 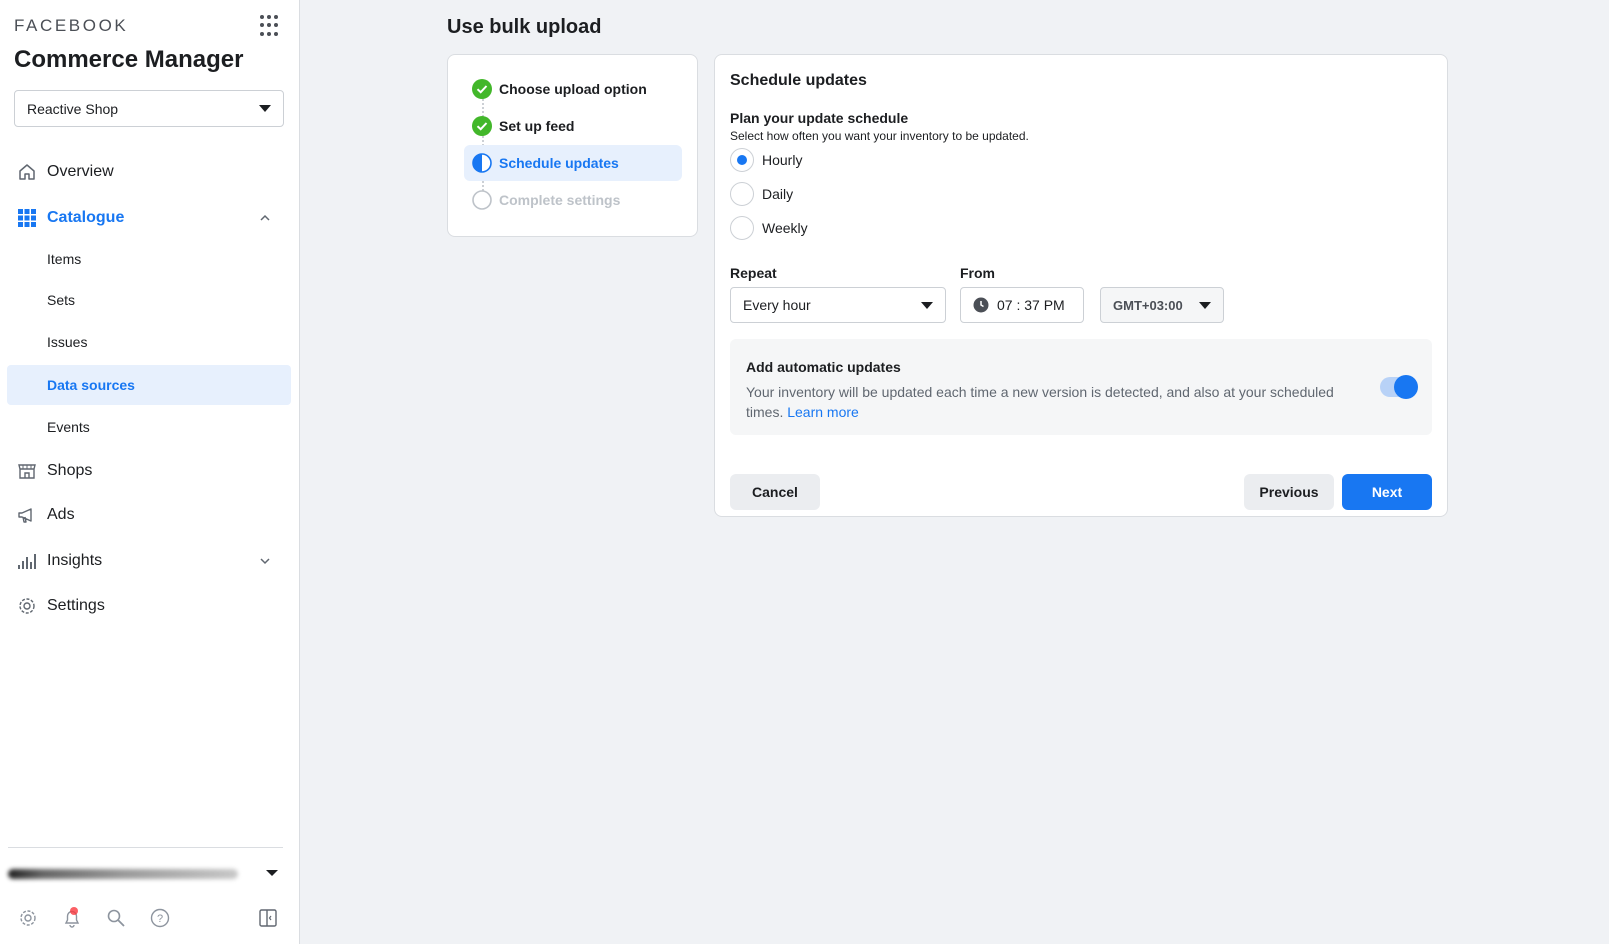 I want to click on nav-catalogue-data-sources: Data sources, so click(x=149, y=385).